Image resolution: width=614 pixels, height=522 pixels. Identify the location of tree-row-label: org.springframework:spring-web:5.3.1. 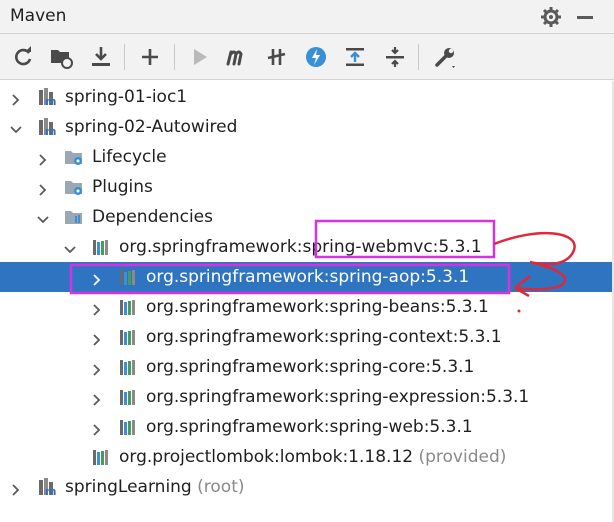
(309, 427).